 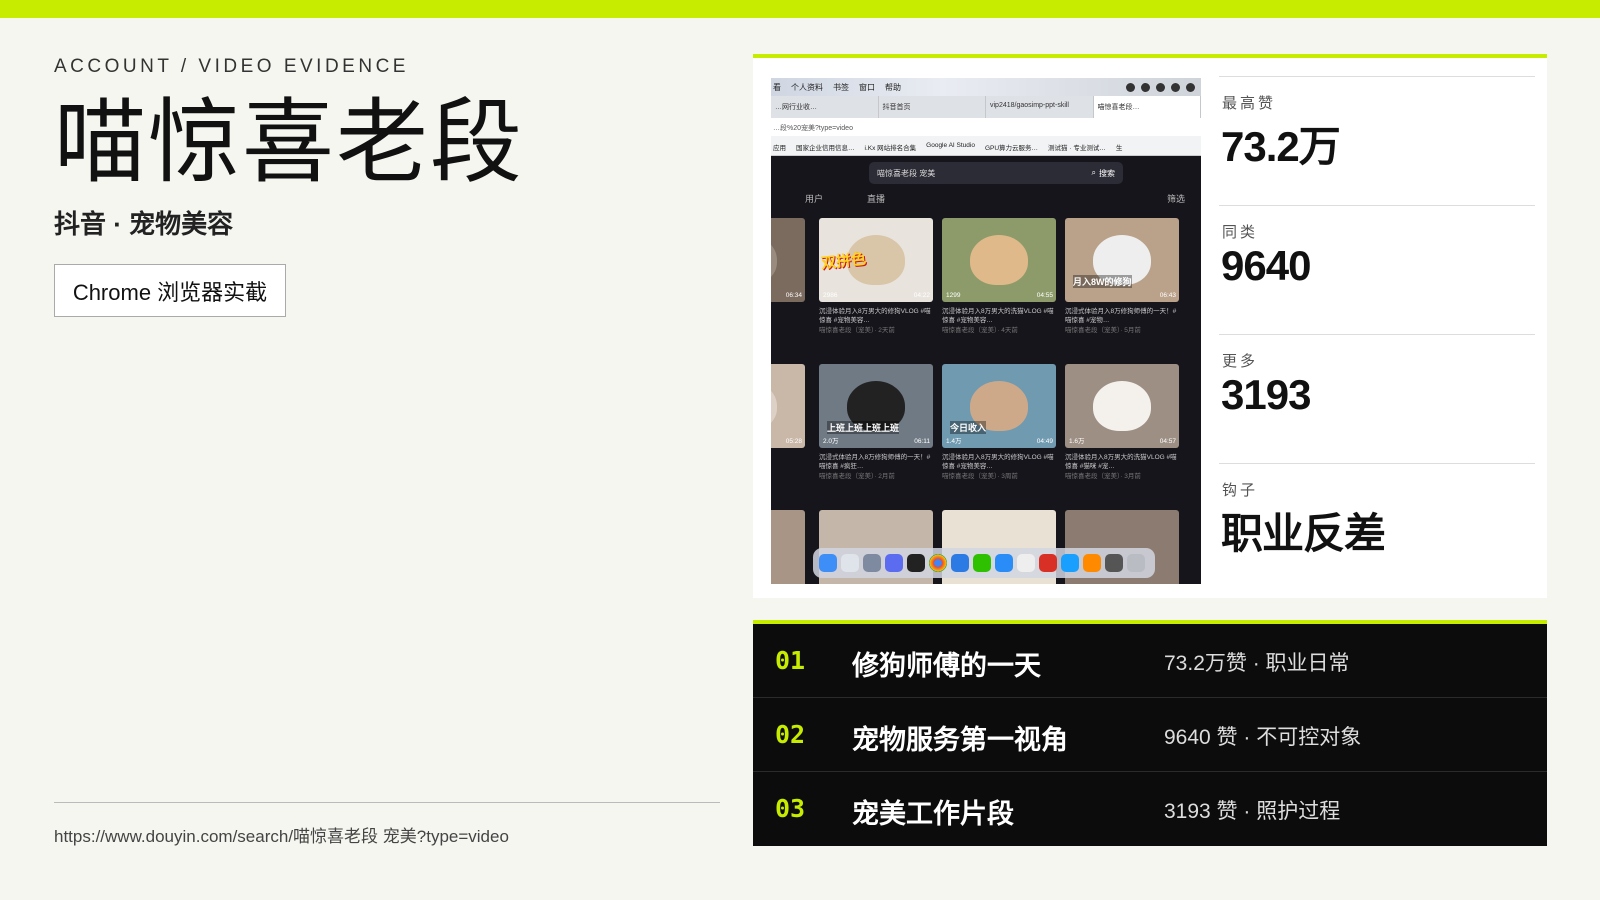 What do you see at coordinates (788, 466) in the screenshot?
I see `video-caption-meta: 4月前` at bounding box center [788, 466].